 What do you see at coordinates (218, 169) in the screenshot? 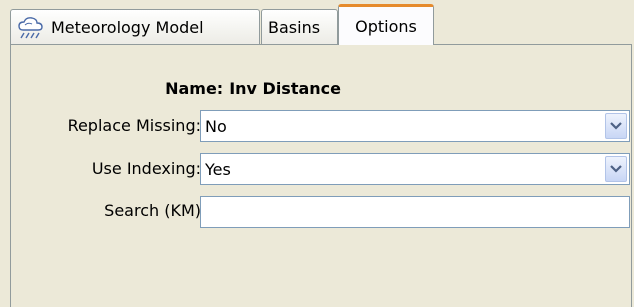
I see `use-indexing-value: Yes` at bounding box center [218, 169].